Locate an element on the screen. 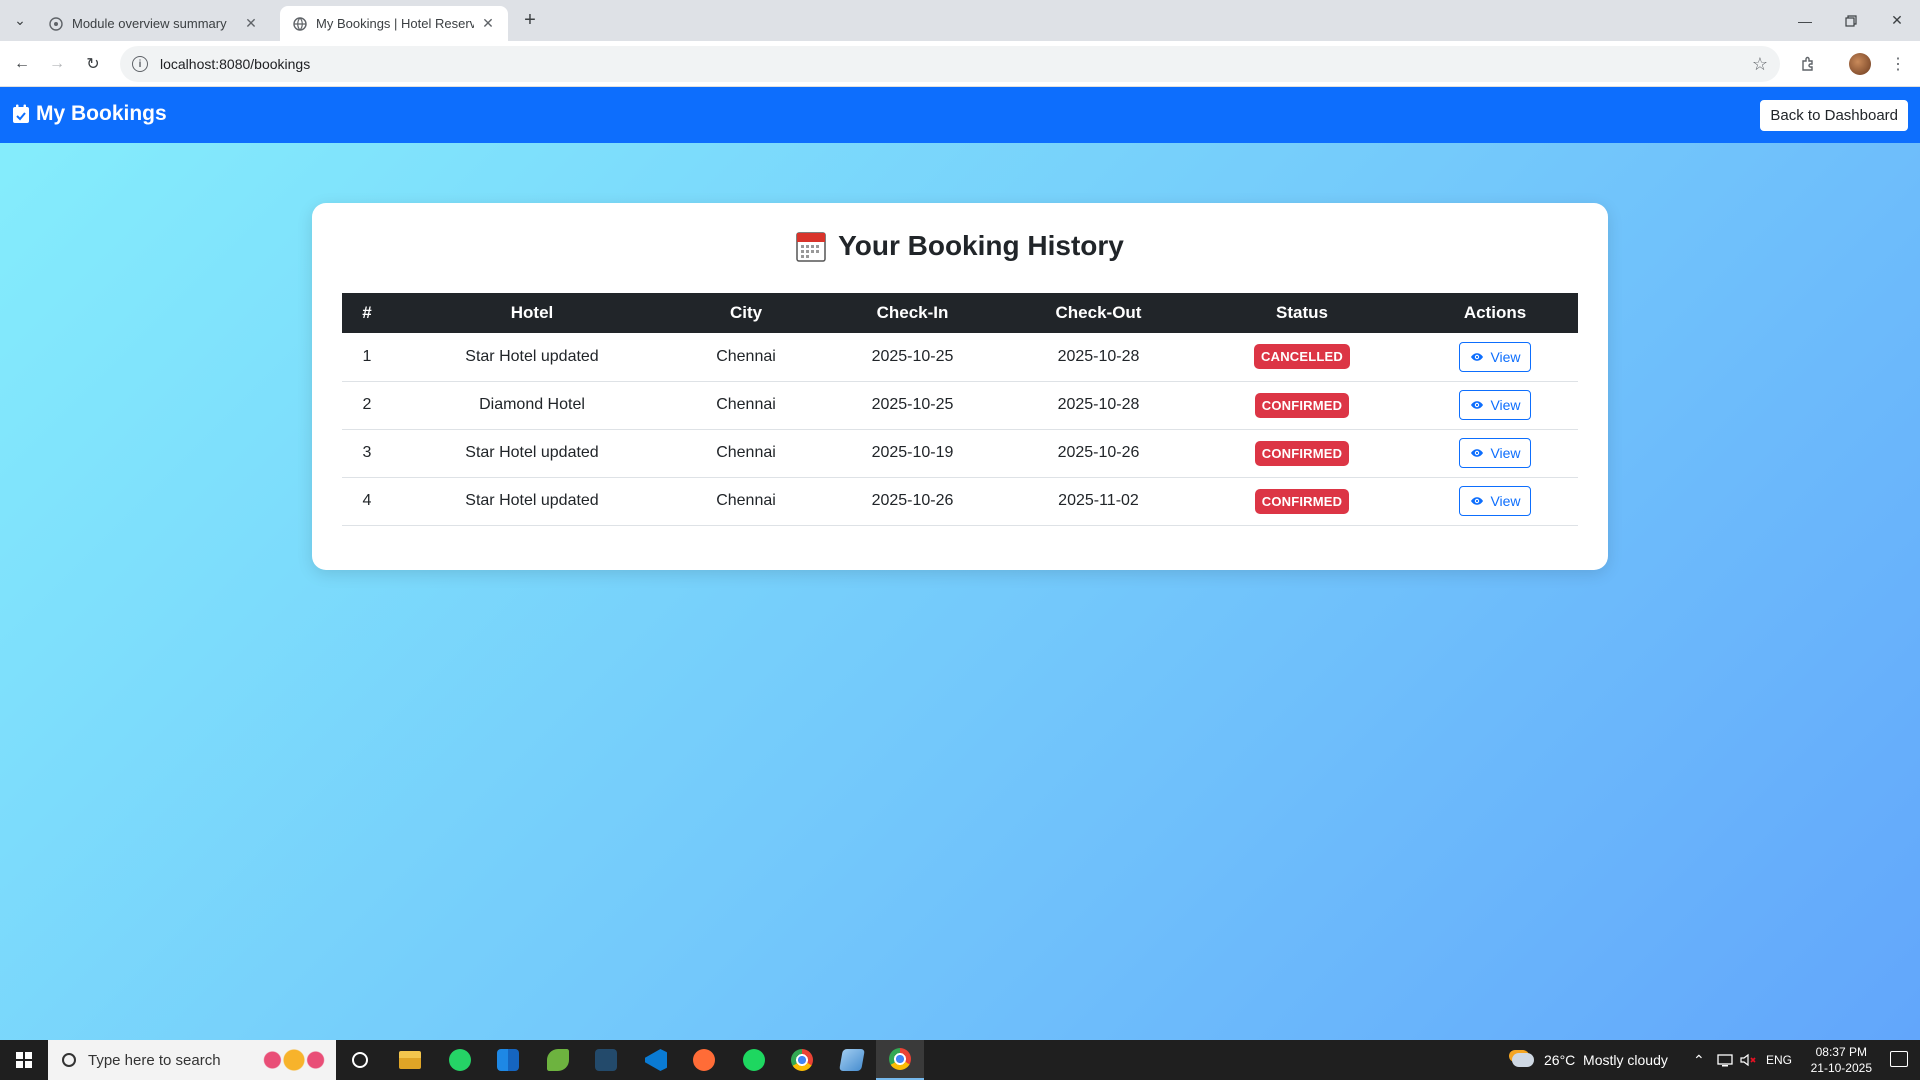  spring-icon is located at coordinates (558, 1060).